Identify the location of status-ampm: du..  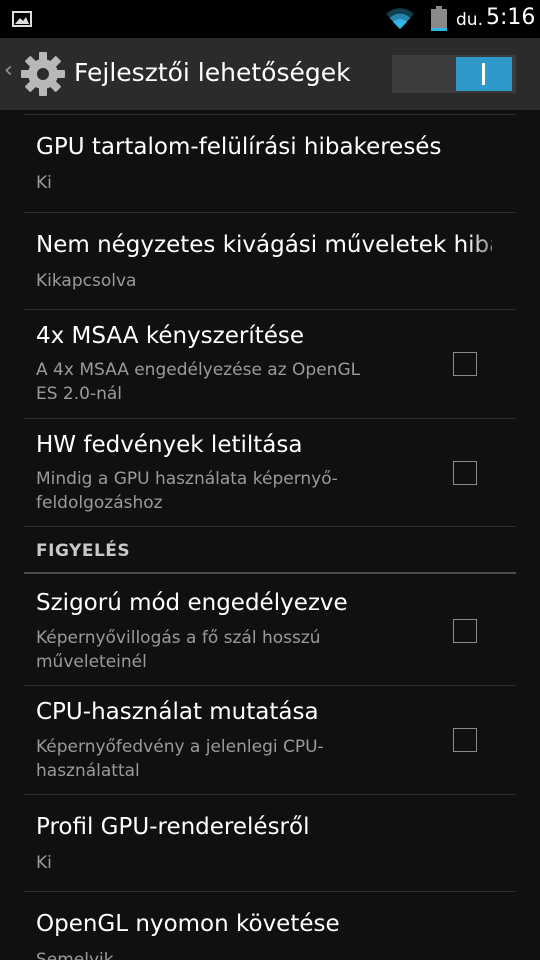
(469, 20).